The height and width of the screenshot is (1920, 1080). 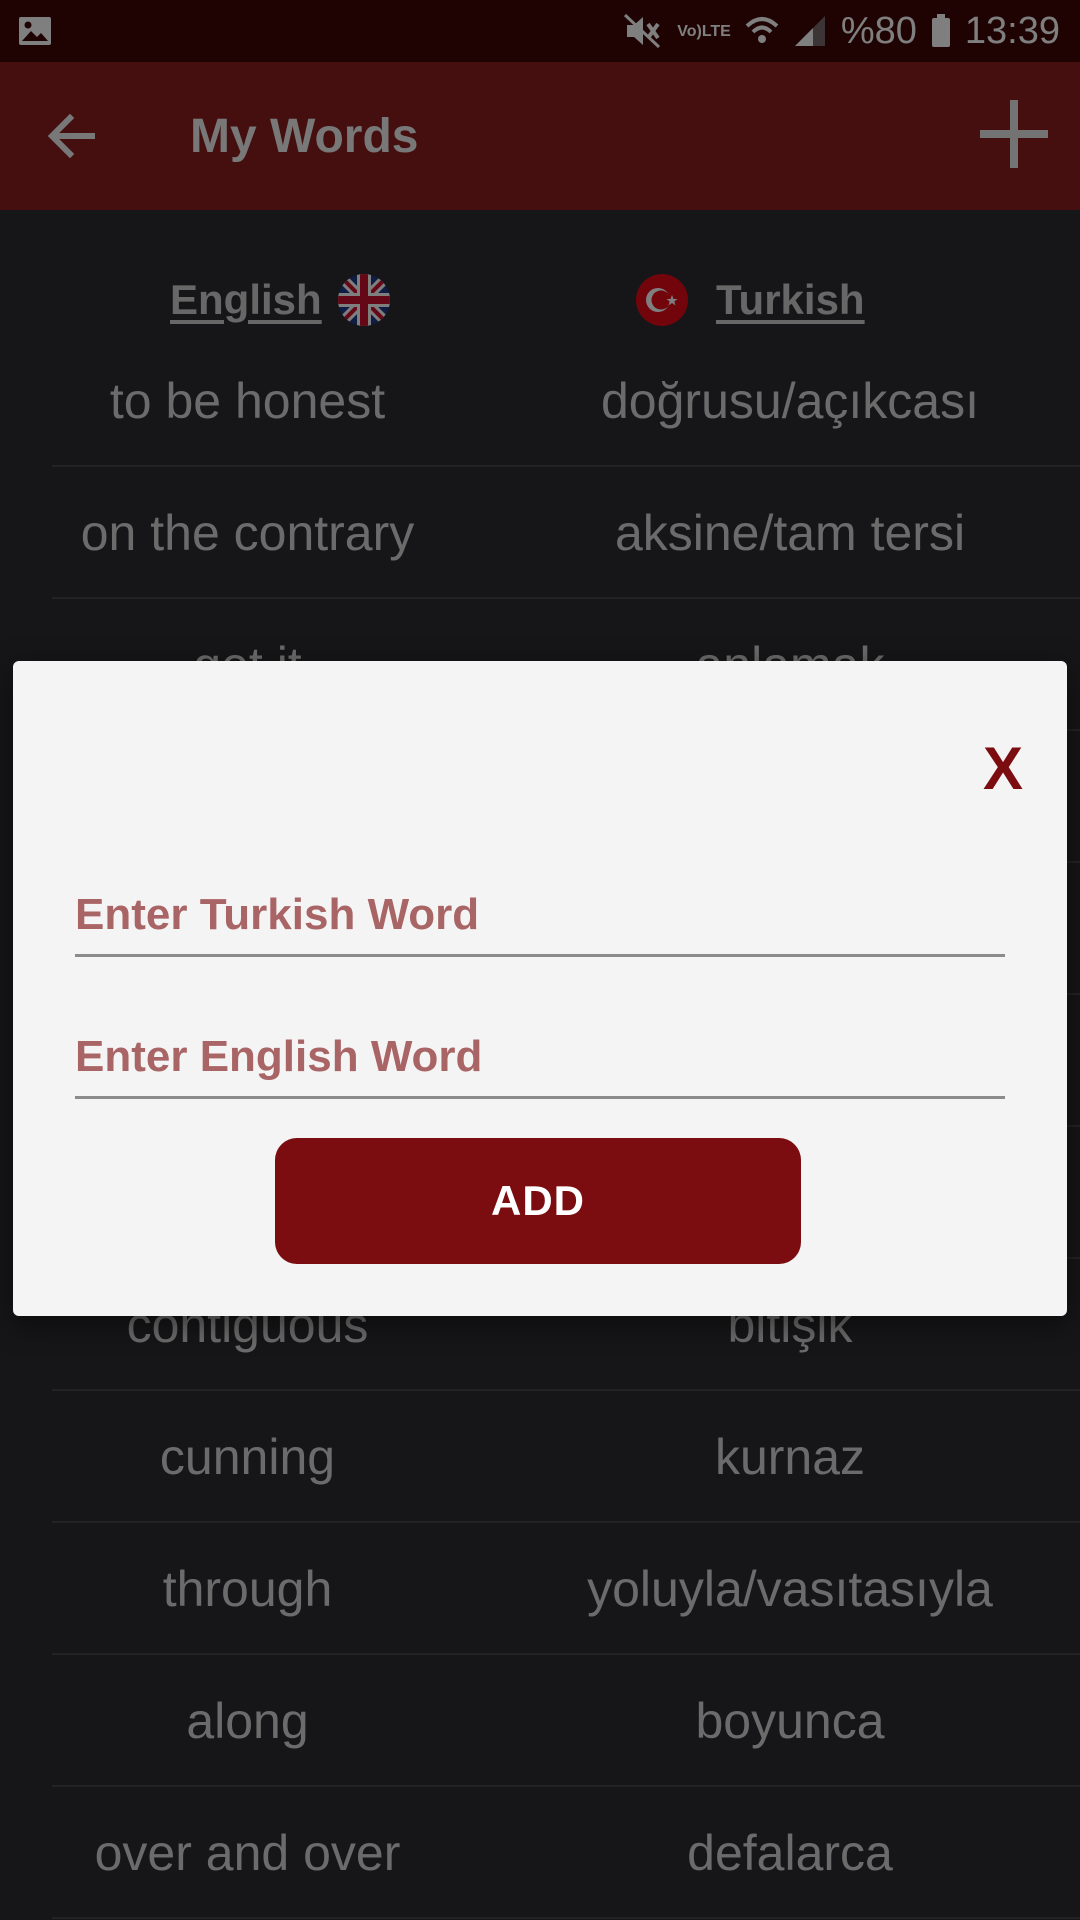 I want to click on english-word-input, so click(x=540, y=1044).